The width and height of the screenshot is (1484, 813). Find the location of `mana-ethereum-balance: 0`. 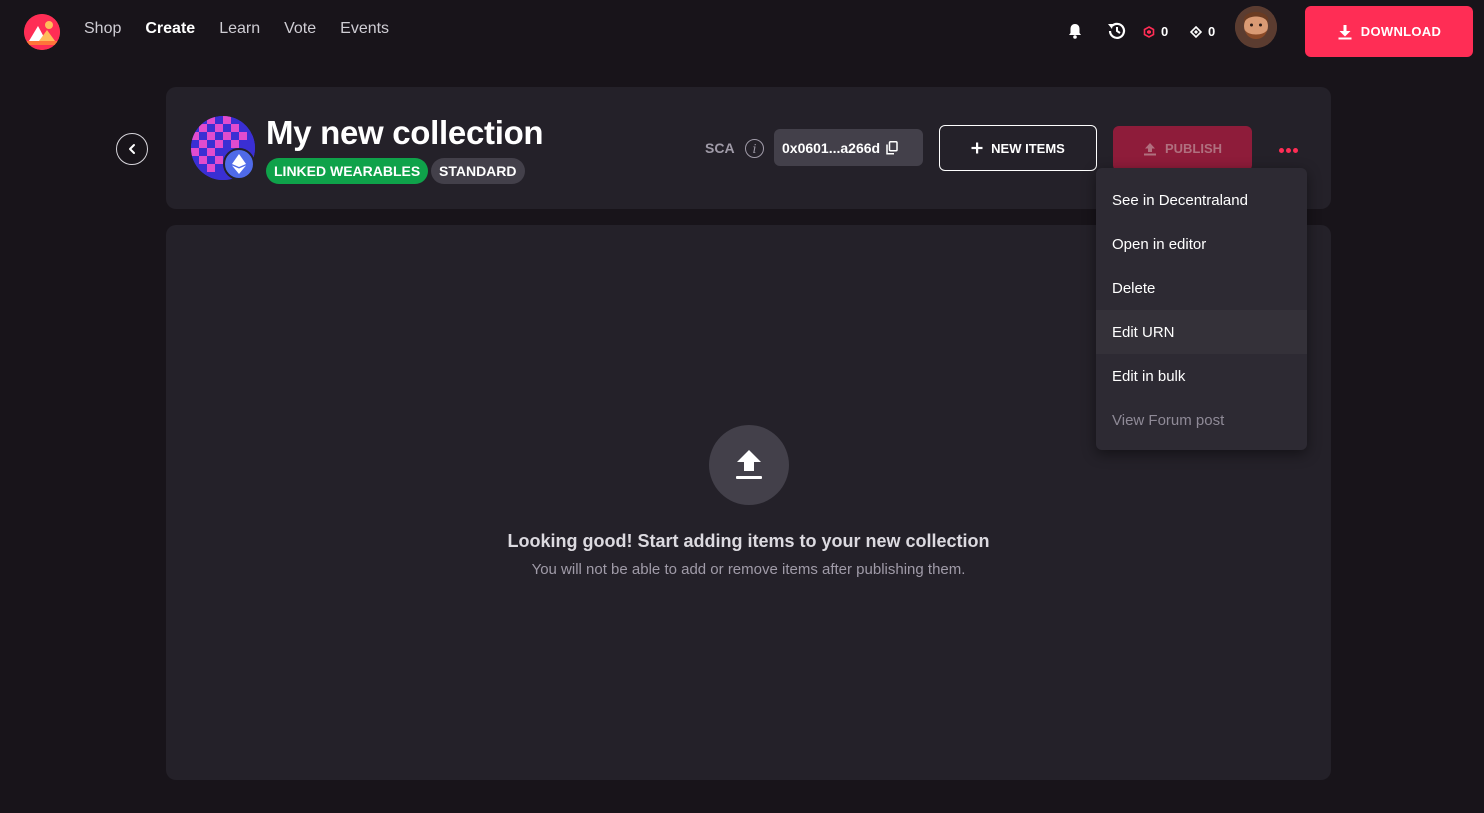

mana-ethereum-balance: 0 is located at coordinates (1202, 31).